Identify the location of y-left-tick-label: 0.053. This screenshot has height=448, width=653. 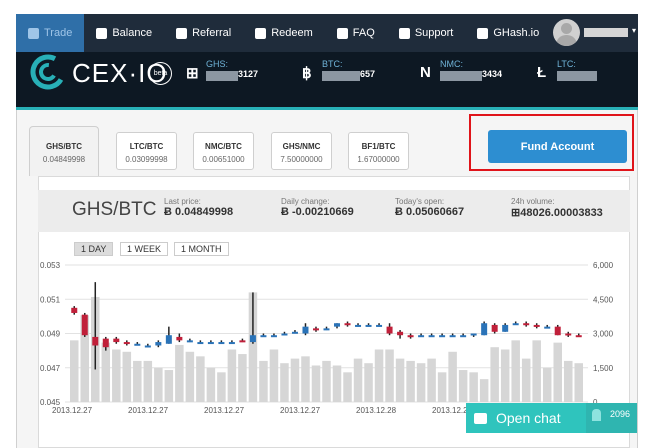
(50, 265).